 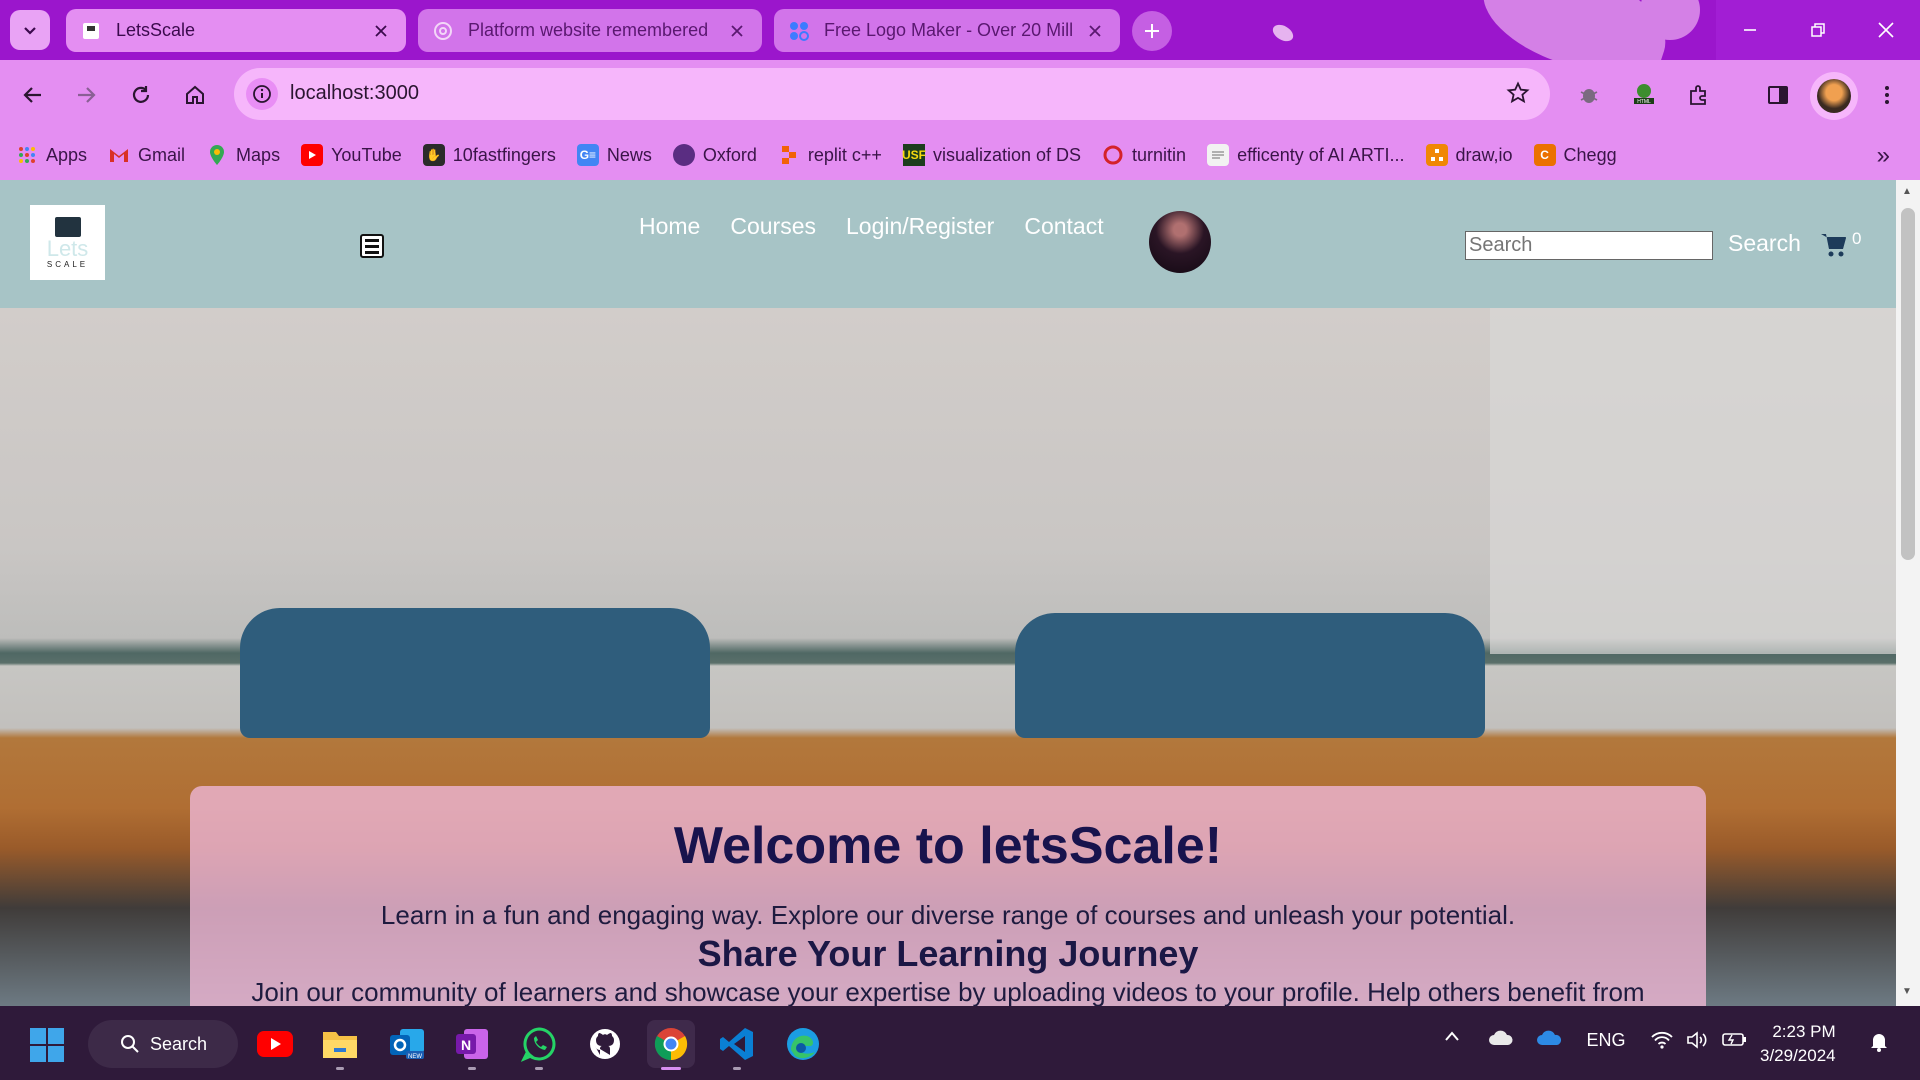 I want to click on wifi-icon, so click(x=1662, y=1040).